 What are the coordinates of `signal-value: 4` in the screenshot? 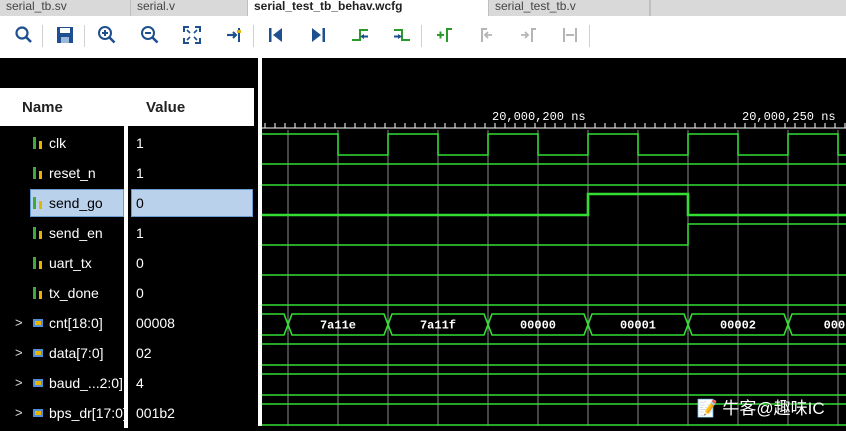 It's located at (140, 383).